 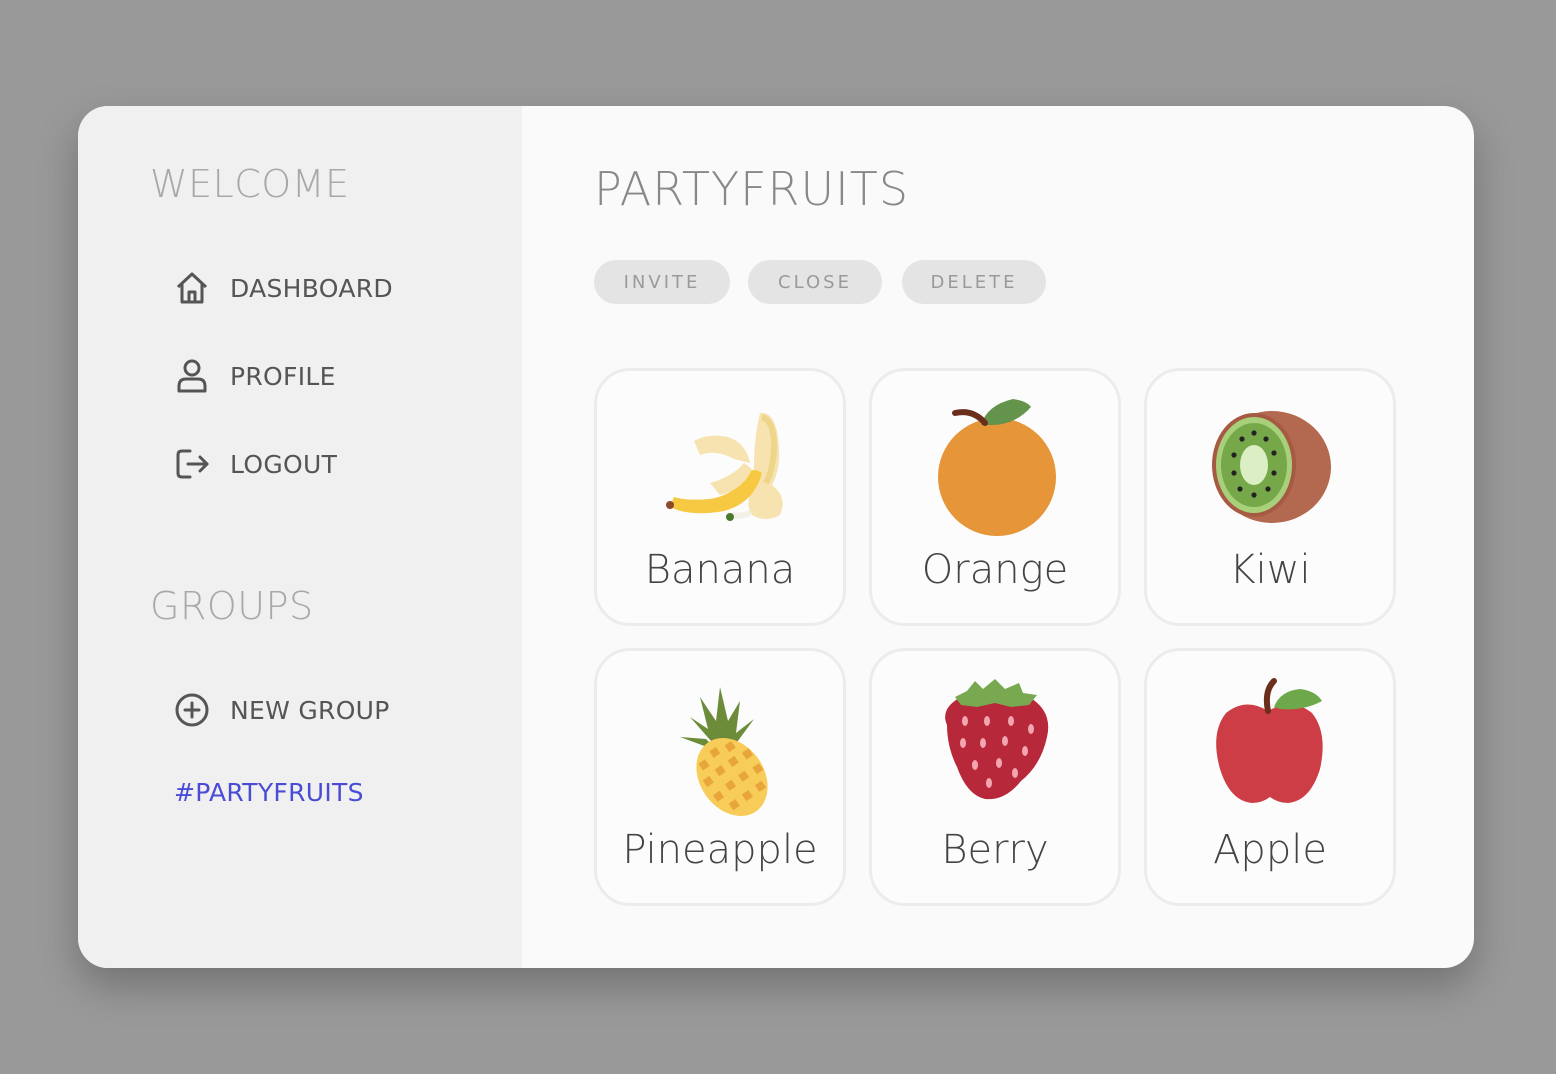 I want to click on nav-item-logout: LOGOUT, so click(x=255, y=464).